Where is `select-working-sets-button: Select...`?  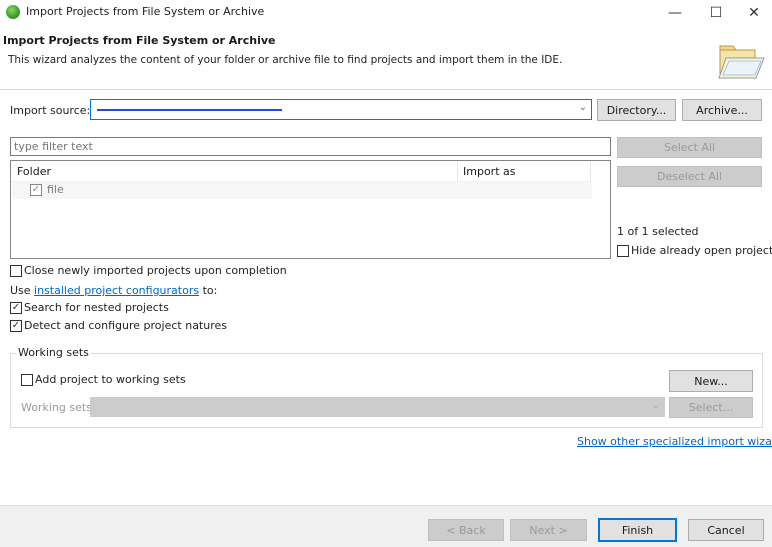
select-working-sets-button: Select... is located at coordinates (711, 407).